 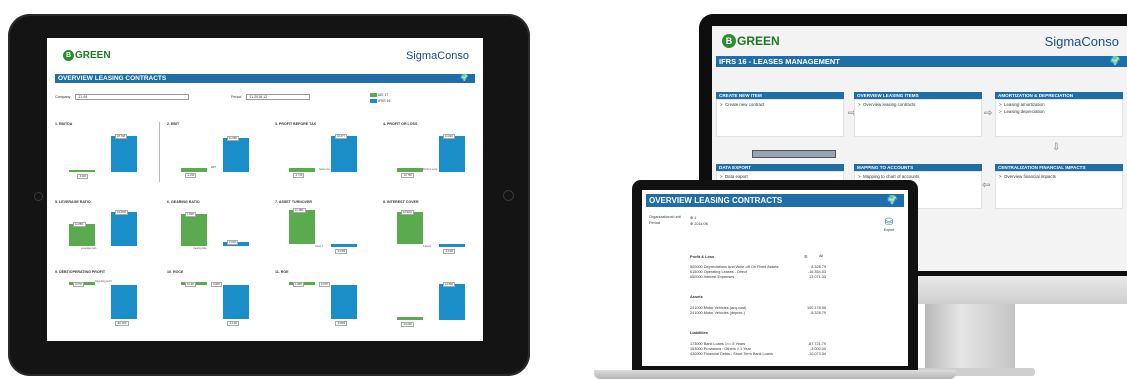 I want to click on monitor-stand, so click(x=970, y=339).